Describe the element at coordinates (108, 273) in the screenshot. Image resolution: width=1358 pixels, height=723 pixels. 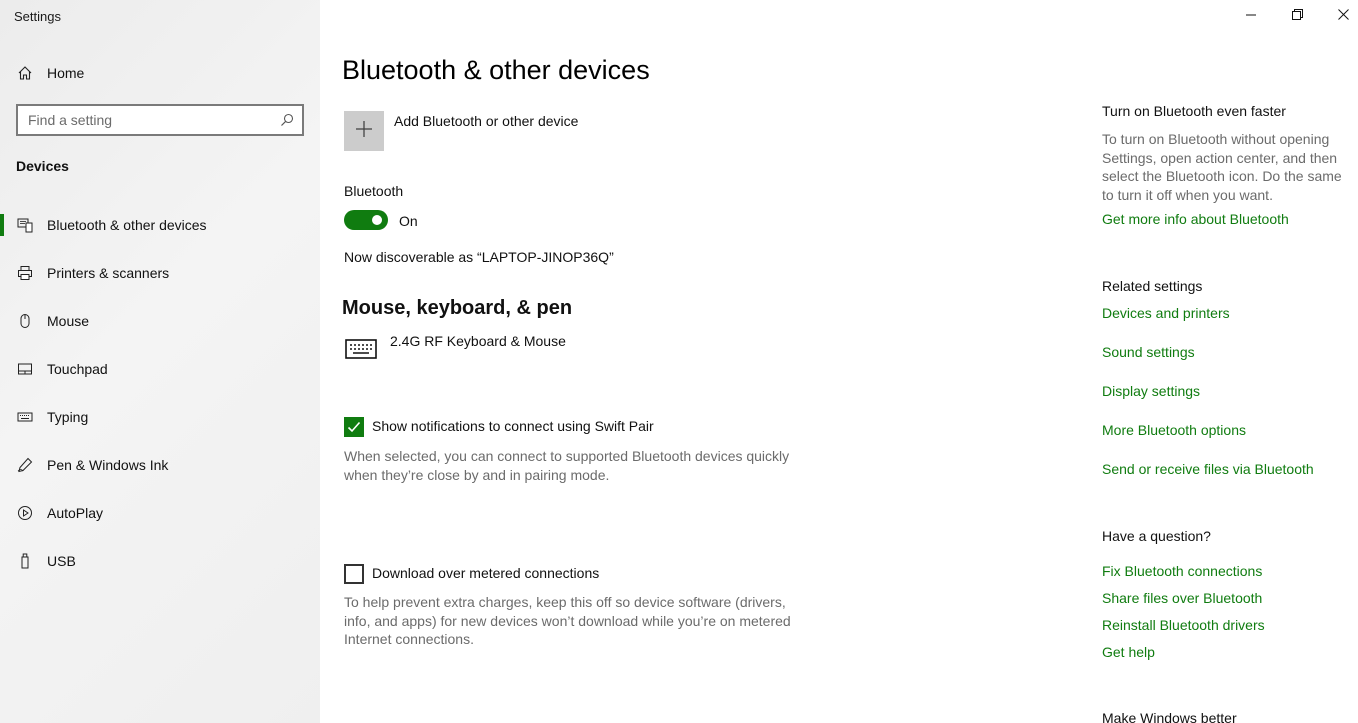
I see `sidebar-item-label: Printers & scanners` at that location.